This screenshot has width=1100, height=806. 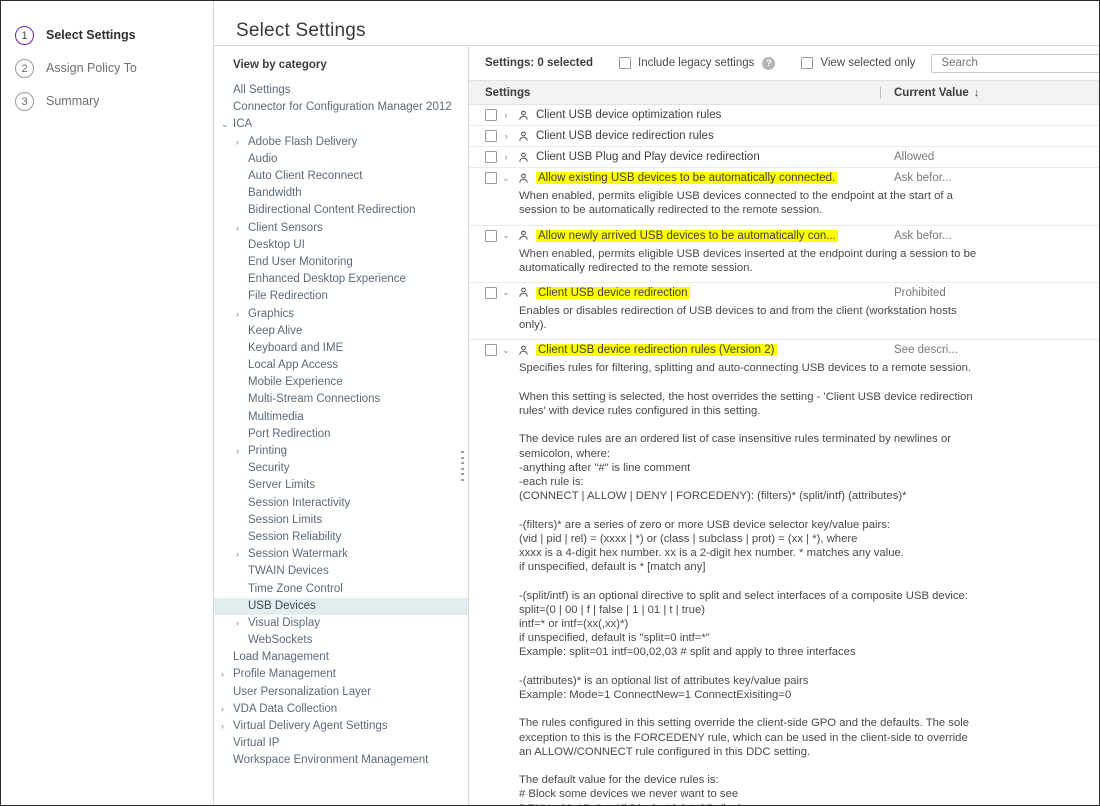 I want to click on tree-item-port-redirection: Port Redirection, so click(x=341, y=434).